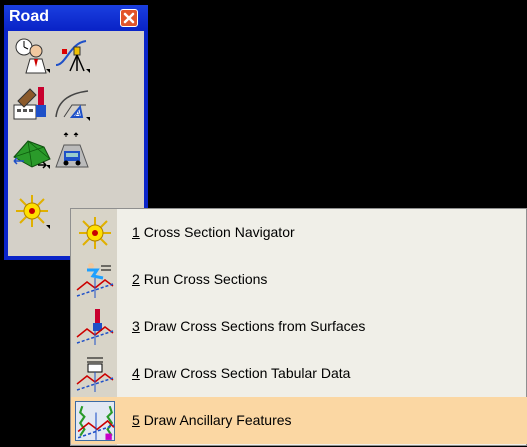 The height and width of the screenshot is (447, 527). I want to click on menu-item-label: 3 Draw Cross Sections from Surfaces, so click(249, 326).